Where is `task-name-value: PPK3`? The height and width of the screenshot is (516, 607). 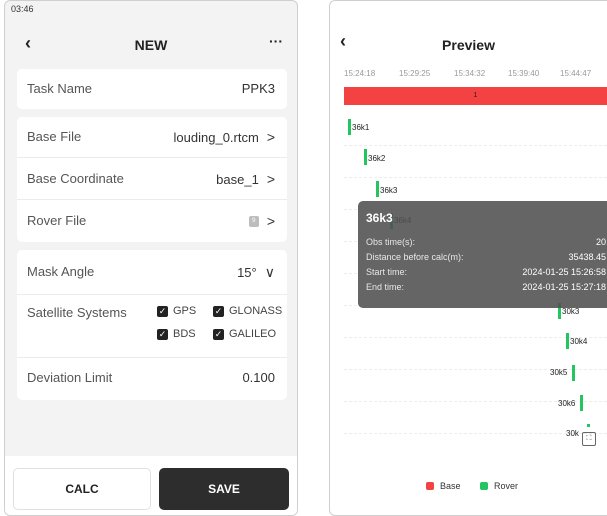
task-name-value: PPK3 is located at coordinates (258, 88).